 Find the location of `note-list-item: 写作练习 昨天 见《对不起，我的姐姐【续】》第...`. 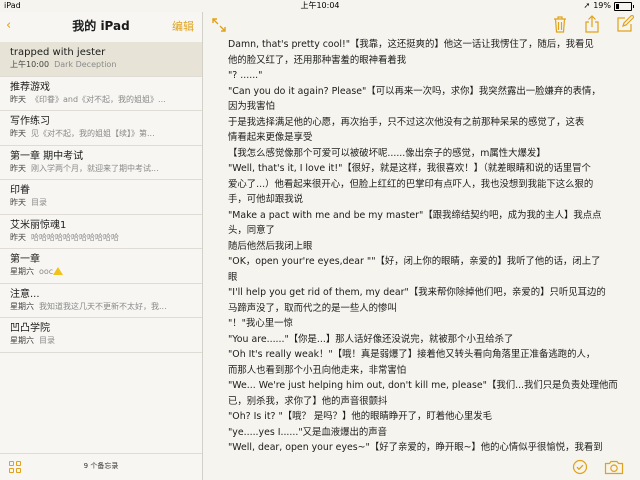

note-list-item: 写作练习 昨天 见《对不起，我的姐姐【续】》第... is located at coordinates (101, 128).